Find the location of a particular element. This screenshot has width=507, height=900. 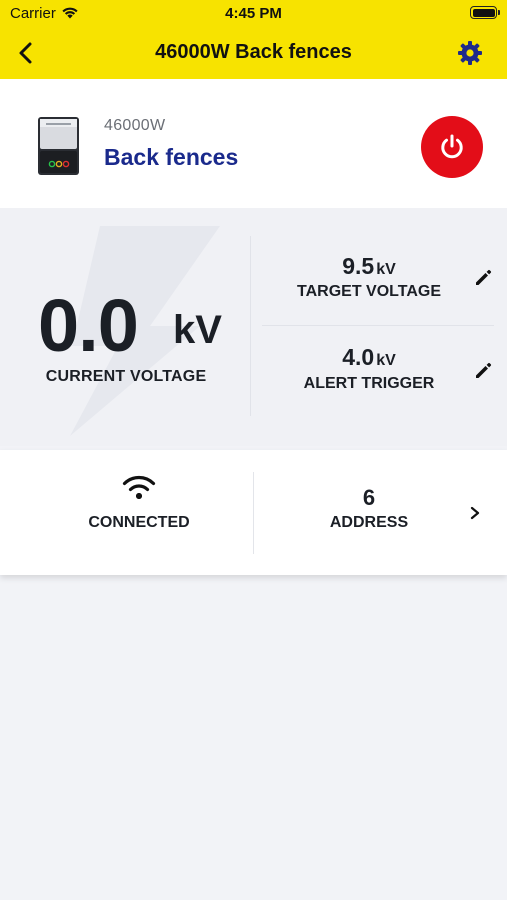

current-voltage-unit: kV is located at coordinates (197, 330).